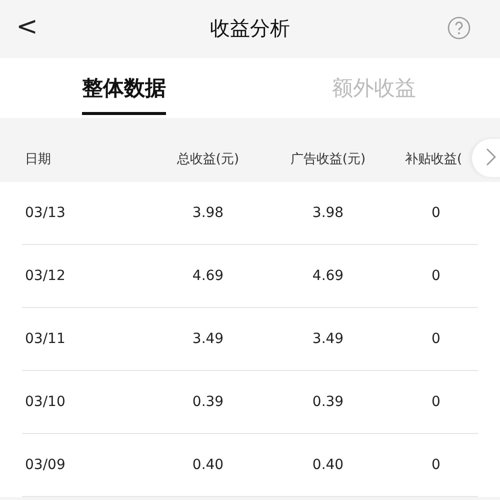 This screenshot has width=500, height=500. I want to click on column-header: 补贴收益(, so click(433, 159).